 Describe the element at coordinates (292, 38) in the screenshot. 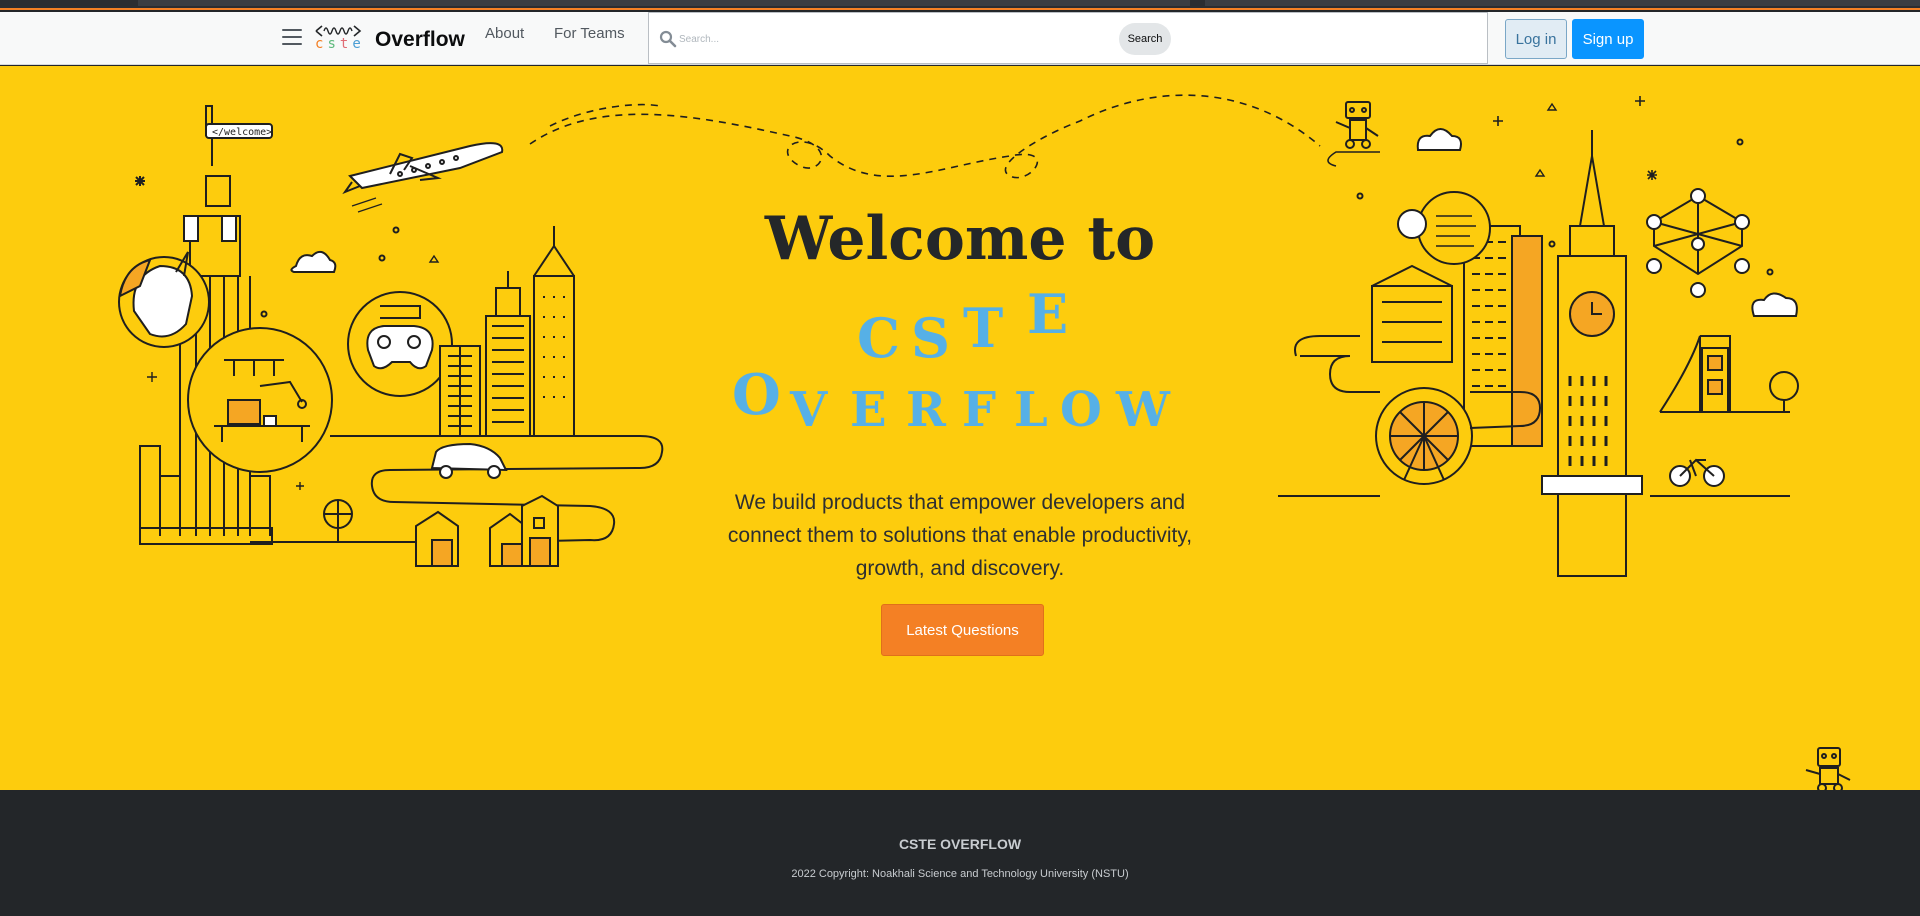

I see `hamburger-menu-icon` at that location.